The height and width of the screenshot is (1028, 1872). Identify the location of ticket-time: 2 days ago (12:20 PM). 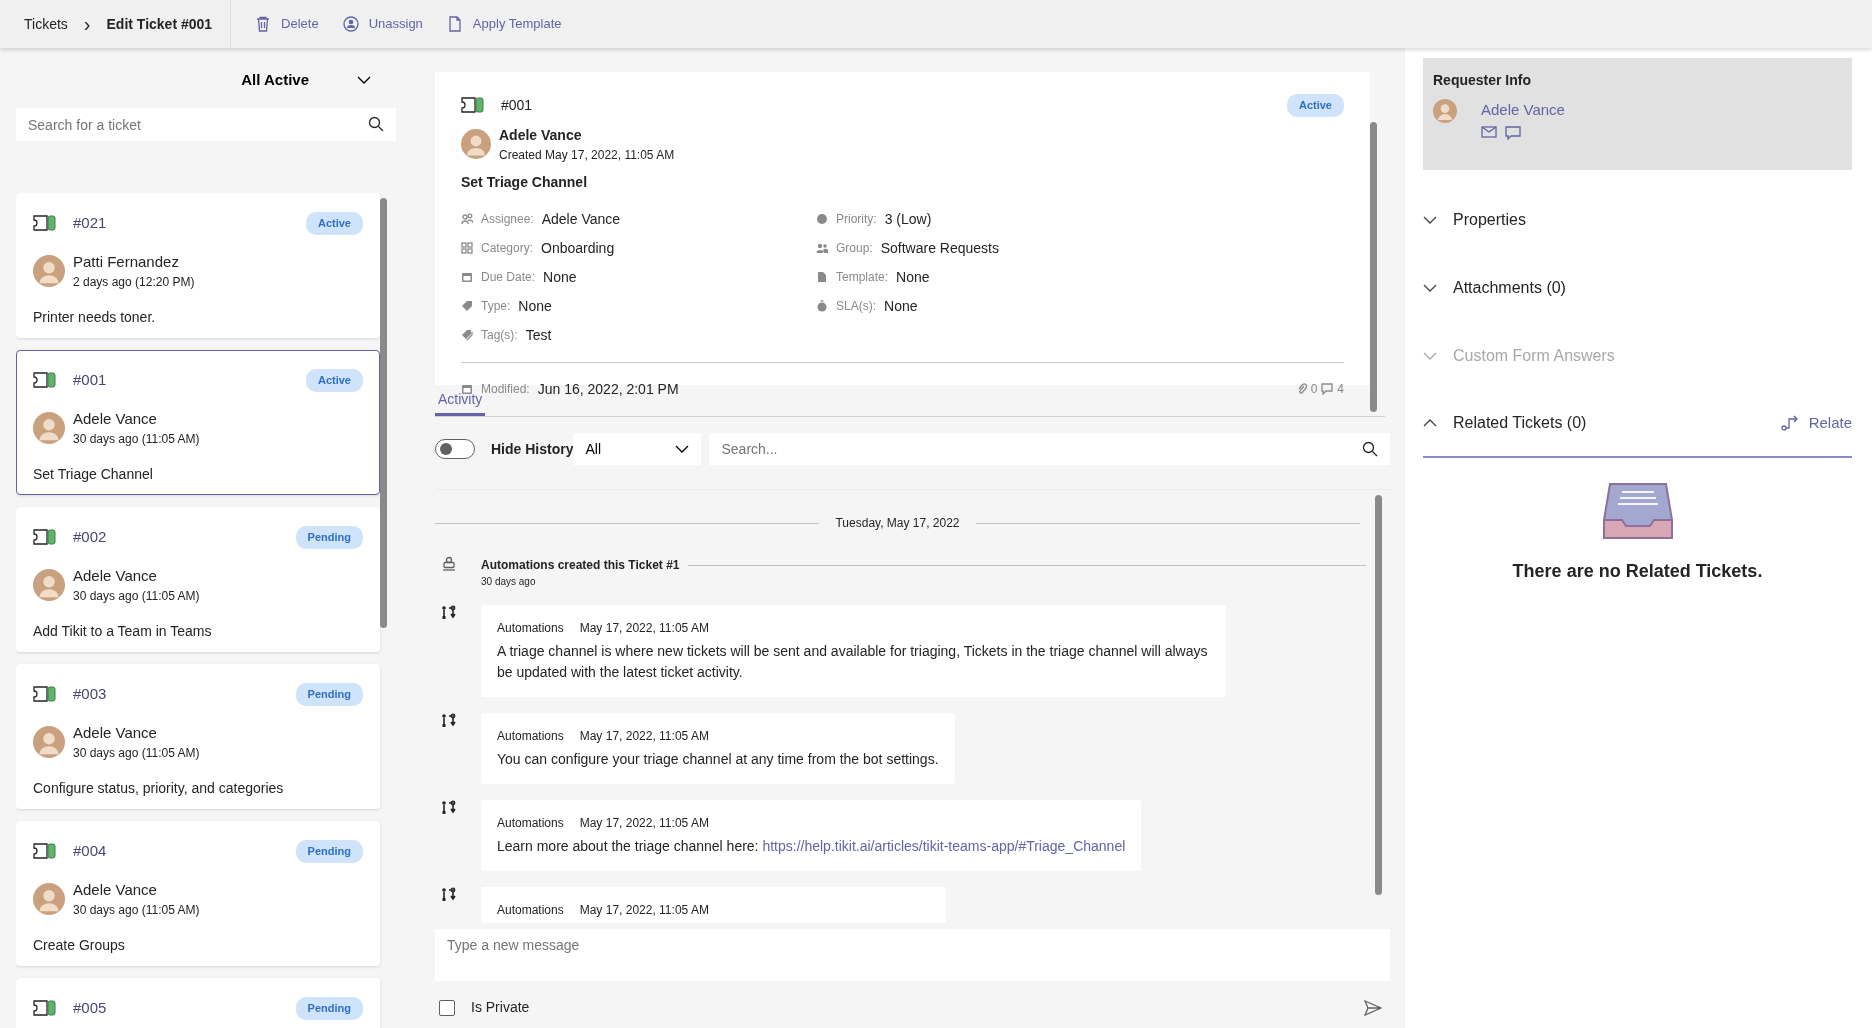
(134, 282).